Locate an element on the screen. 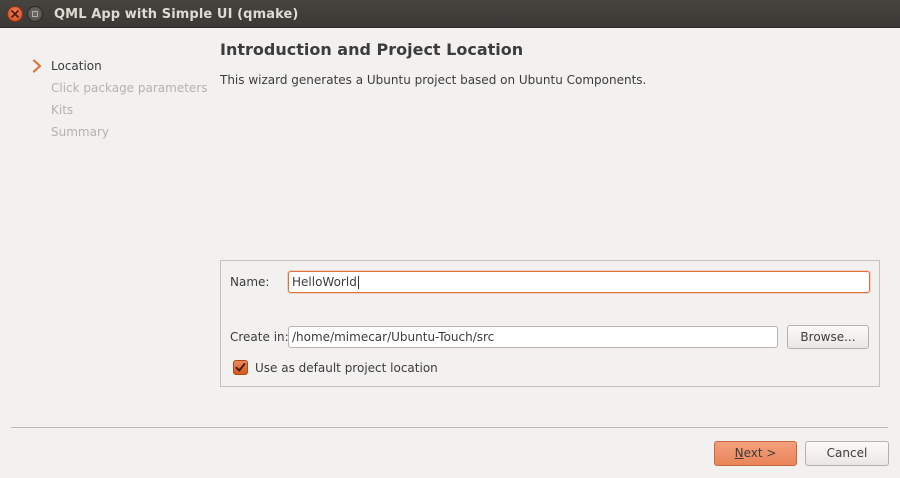  name-label: Name: is located at coordinates (250, 282).